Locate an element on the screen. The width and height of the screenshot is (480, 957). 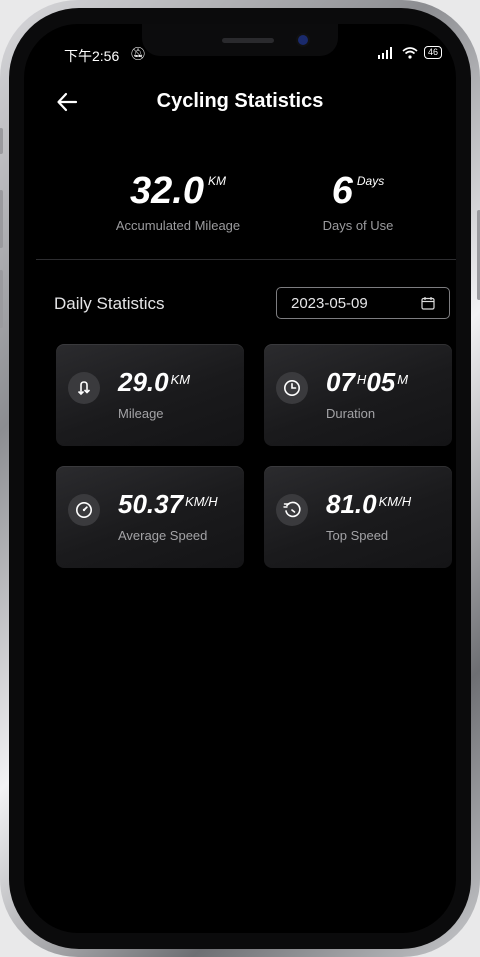
daily-mileage-label: Mileage is located at coordinates (141, 413).